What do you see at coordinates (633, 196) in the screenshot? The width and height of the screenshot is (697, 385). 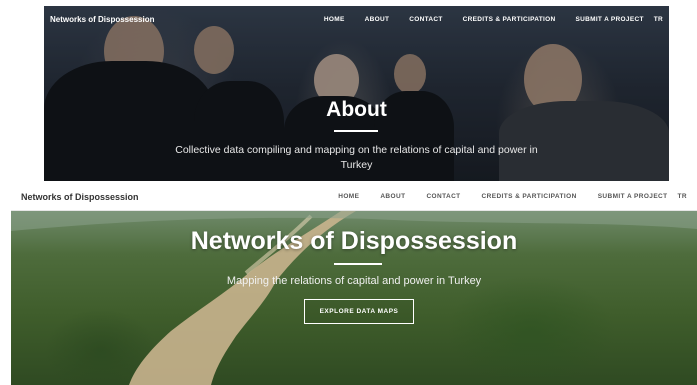 I see `home-nav-submit-project: SUBMIT A PROJECT` at bounding box center [633, 196].